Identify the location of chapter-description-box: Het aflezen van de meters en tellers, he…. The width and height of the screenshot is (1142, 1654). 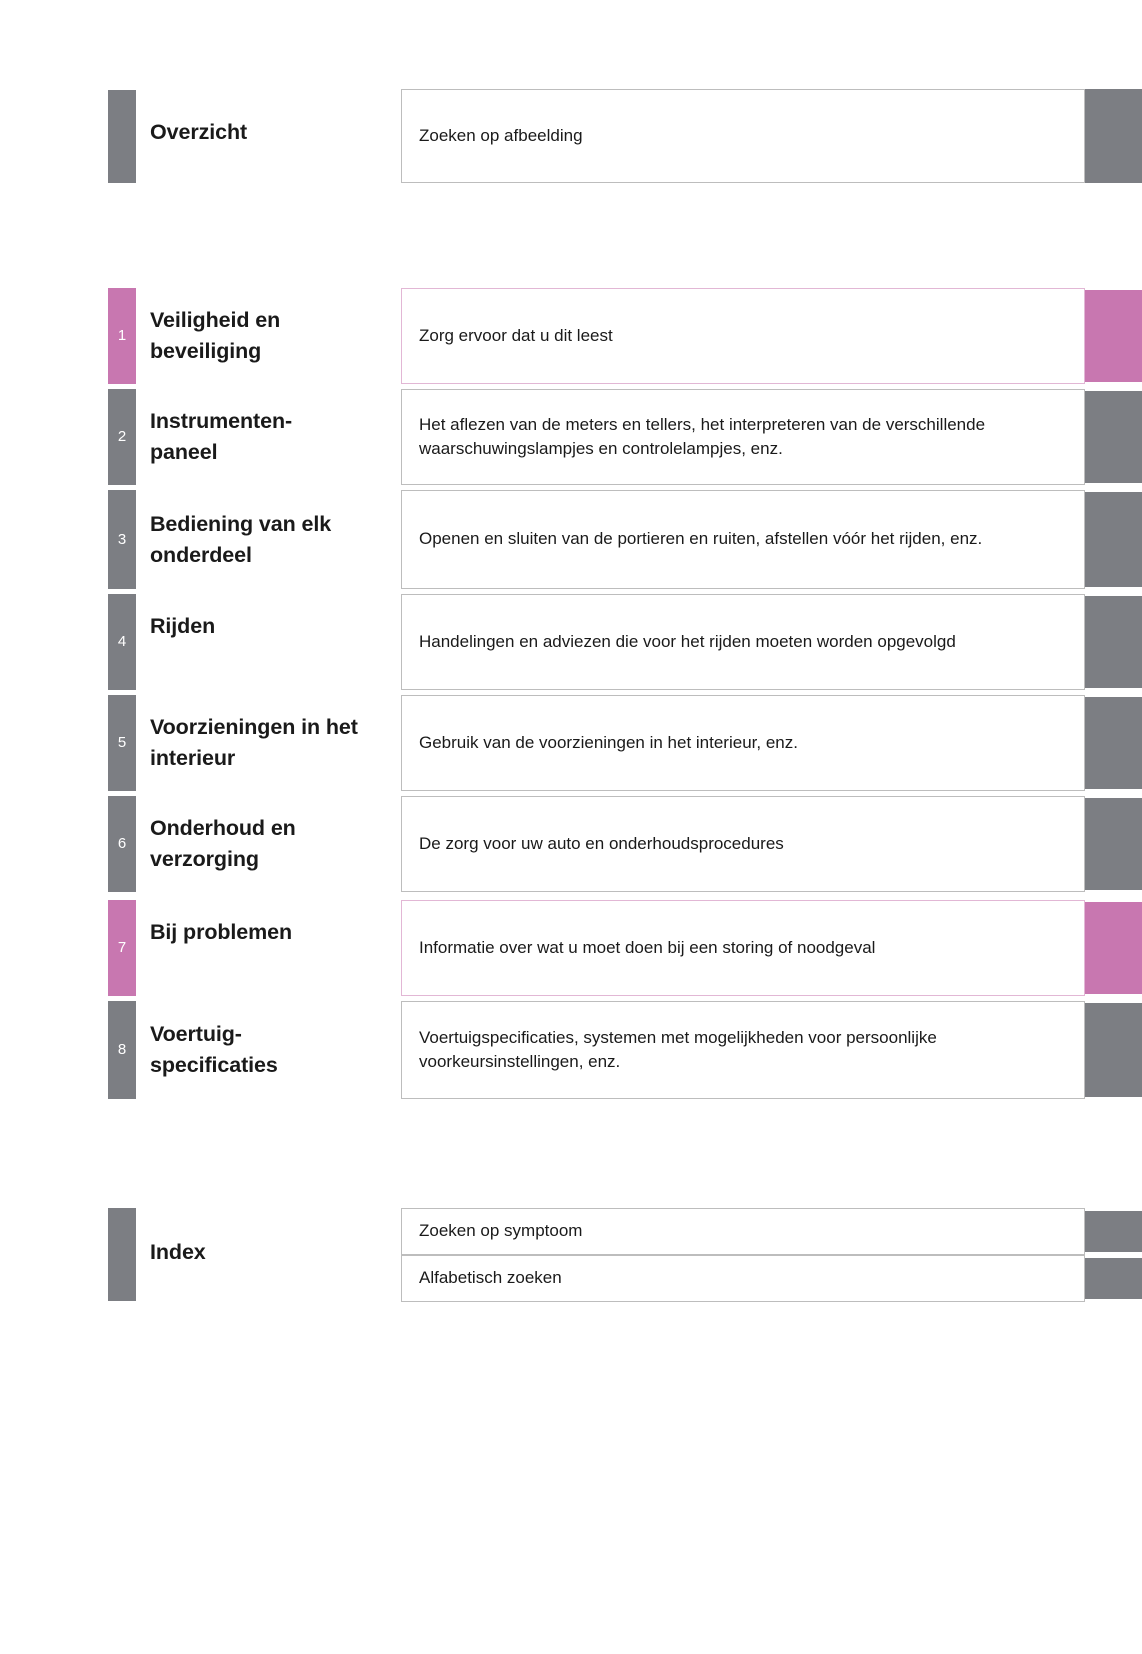
(743, 437).